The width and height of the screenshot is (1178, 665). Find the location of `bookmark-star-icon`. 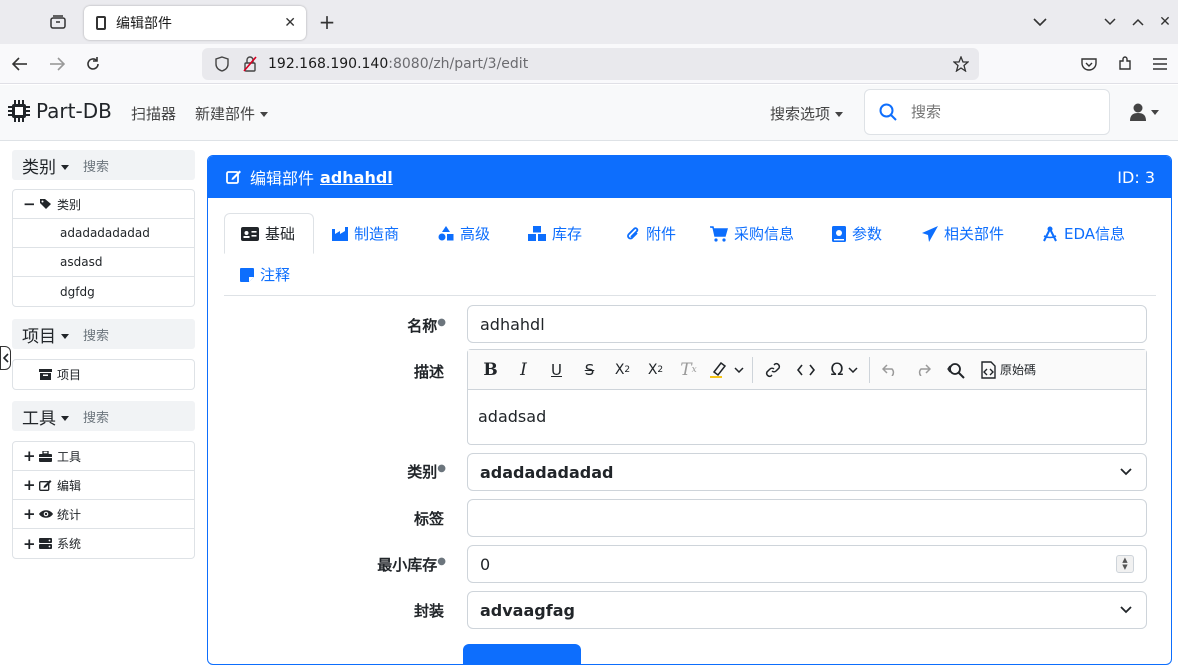

bookmark-star-icon is located at coordinates (961, 64).